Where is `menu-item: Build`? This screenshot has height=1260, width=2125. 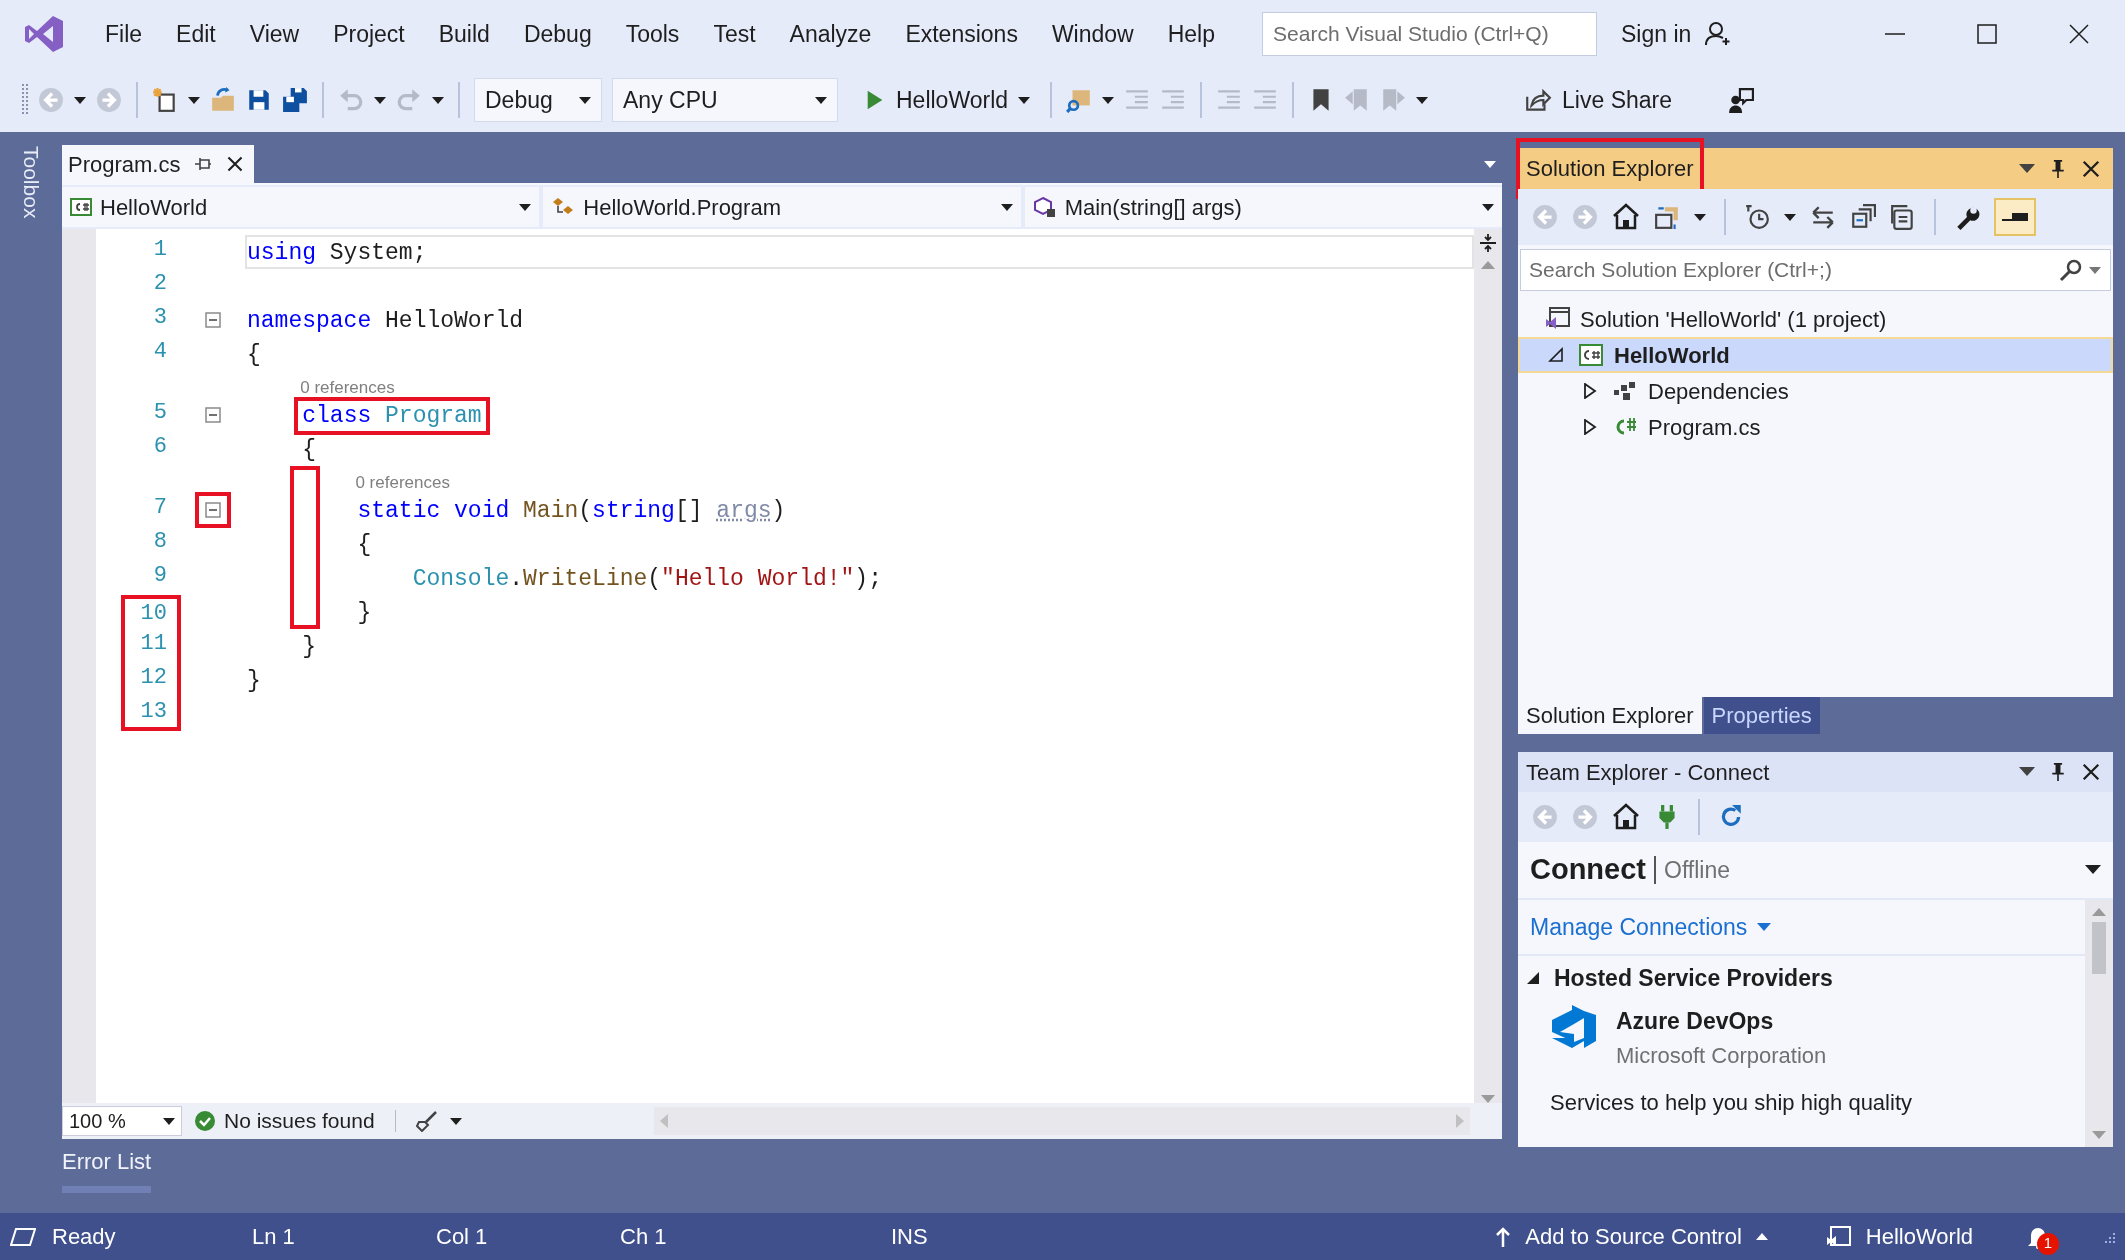
menu-item: Build is located at coordinates (464, 34).